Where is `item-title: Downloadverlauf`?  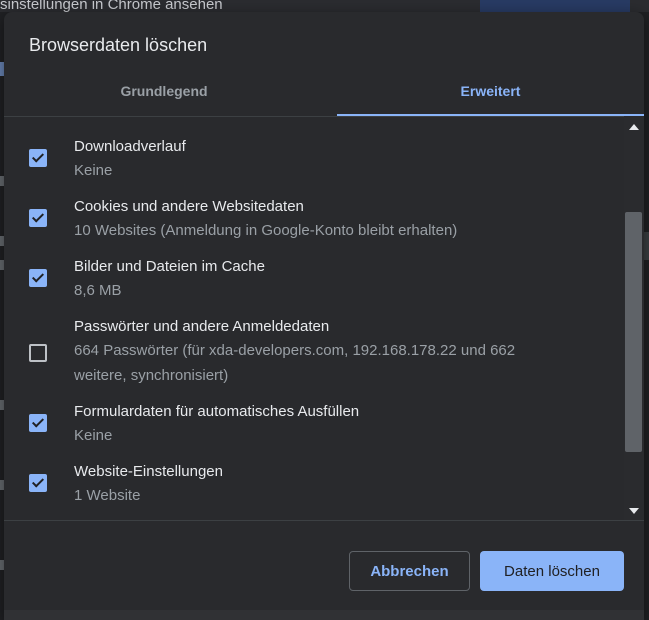 item-title: Downloadverlauf is located at coordinates (130, 146).